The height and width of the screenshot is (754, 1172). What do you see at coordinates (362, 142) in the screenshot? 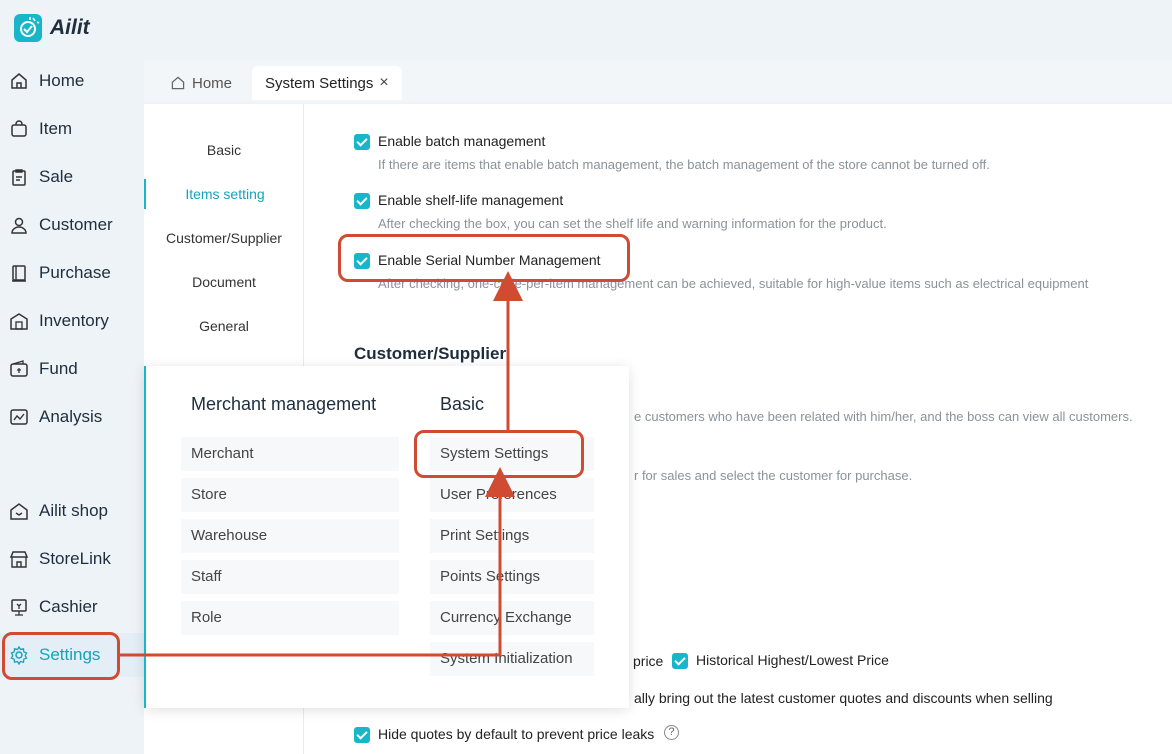
I see `batch-management-checkbox` at bounding box center [362, 142].